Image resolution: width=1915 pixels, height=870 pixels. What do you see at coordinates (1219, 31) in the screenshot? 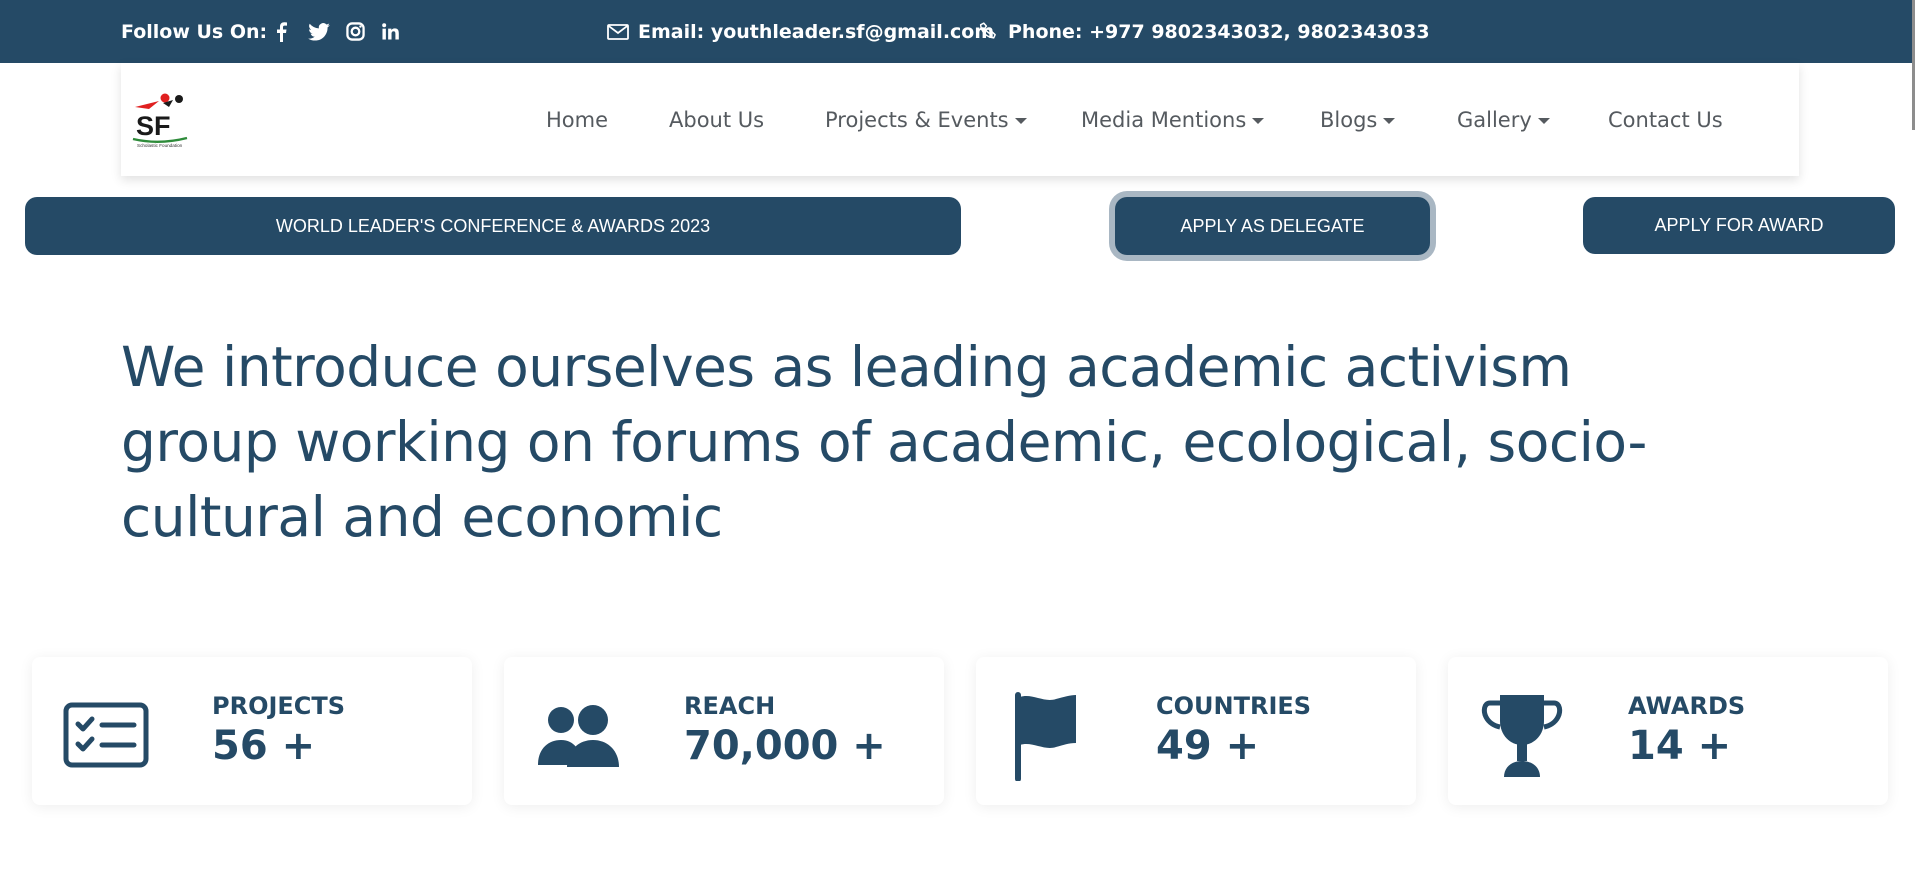
I see `phone-text: Phone: +977 9802343032, 9802343033` at bounding box center [1219, 31].